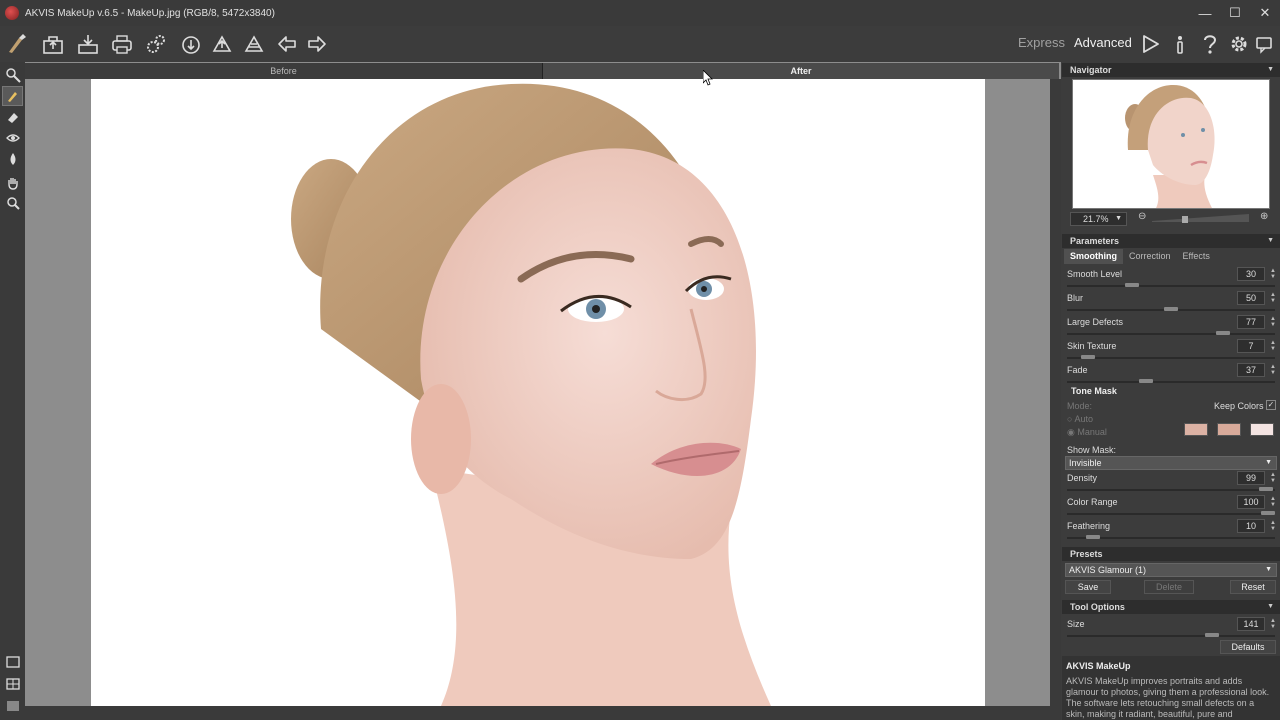  I want to click on tab-correction: Correction, so click(1150, 256).